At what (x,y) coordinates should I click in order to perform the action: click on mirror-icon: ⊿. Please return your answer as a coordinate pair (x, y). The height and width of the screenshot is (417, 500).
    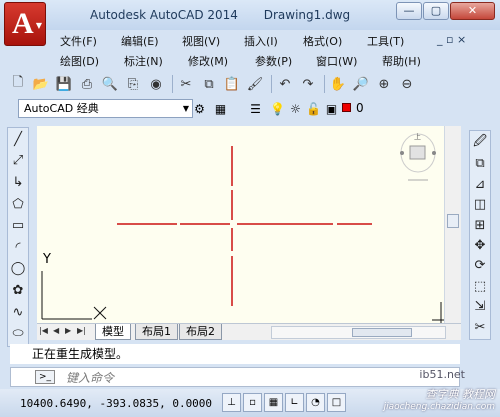
    Looking at the image, I should click on (480, 183).